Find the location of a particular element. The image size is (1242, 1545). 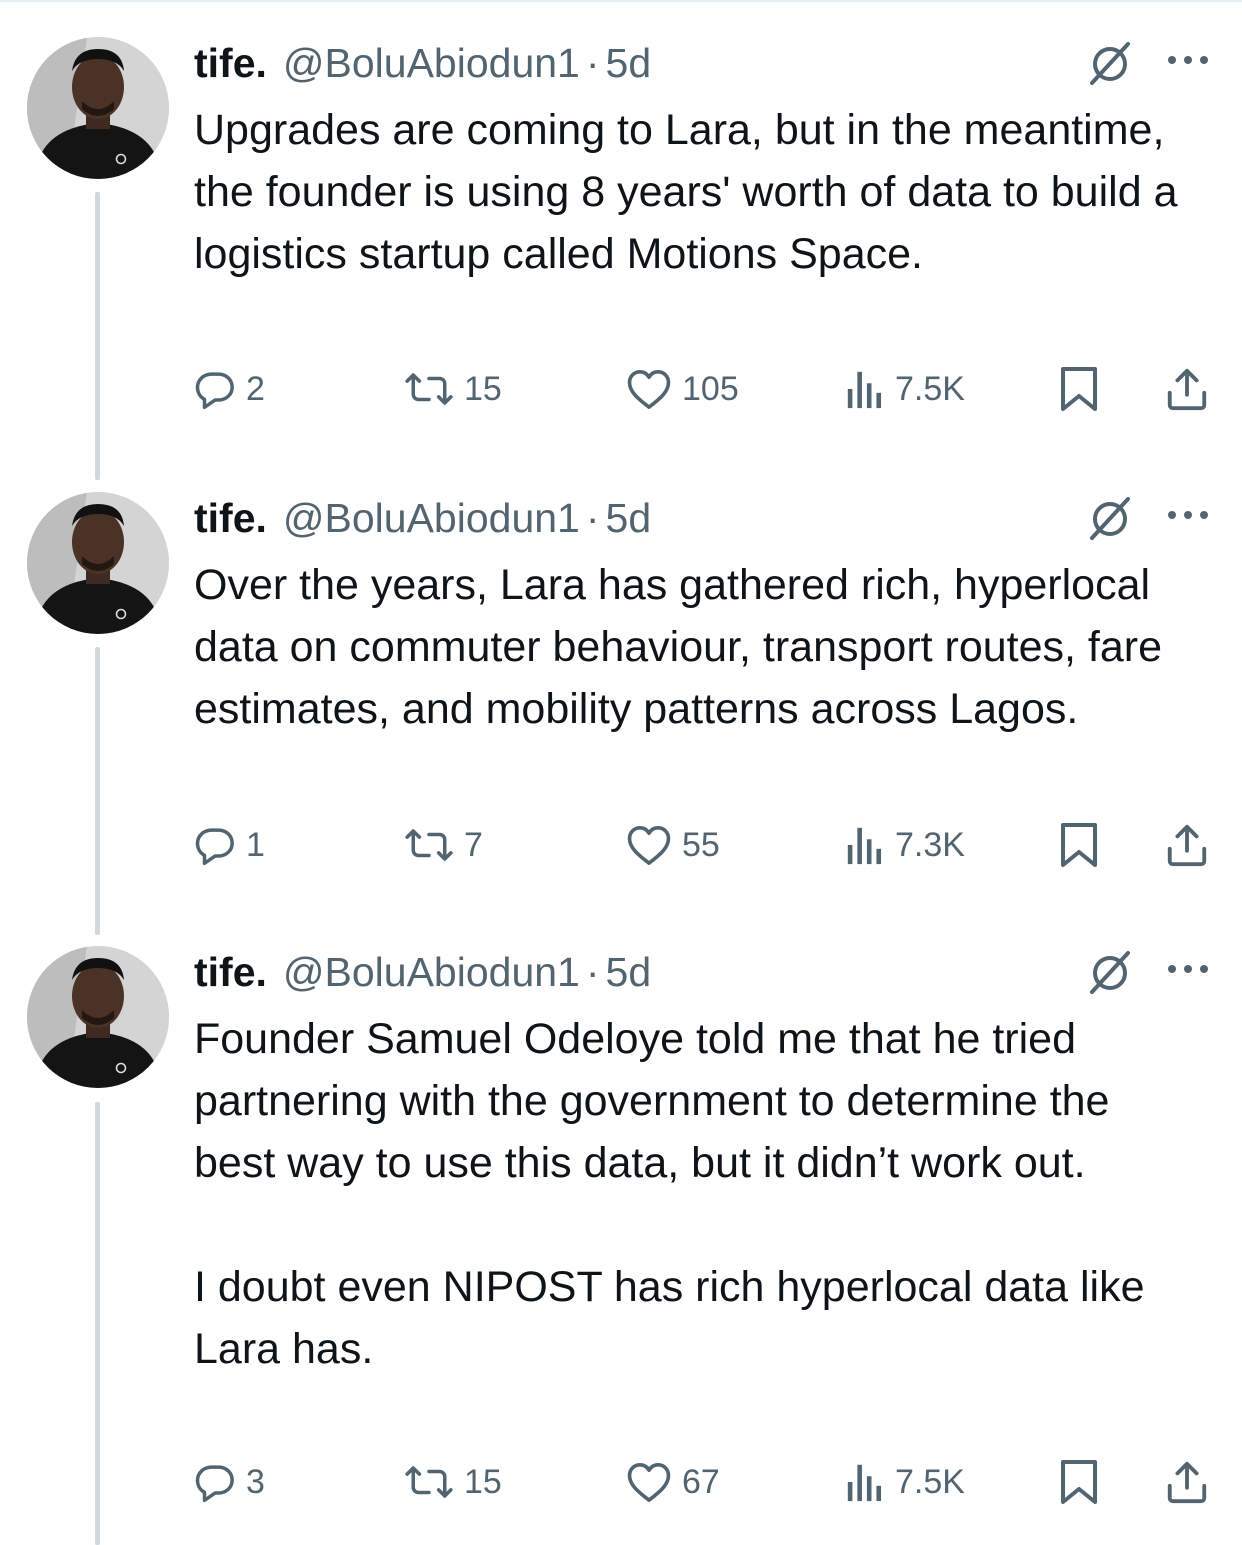

views-button: 7.3K is located at coordinates (905, 845).